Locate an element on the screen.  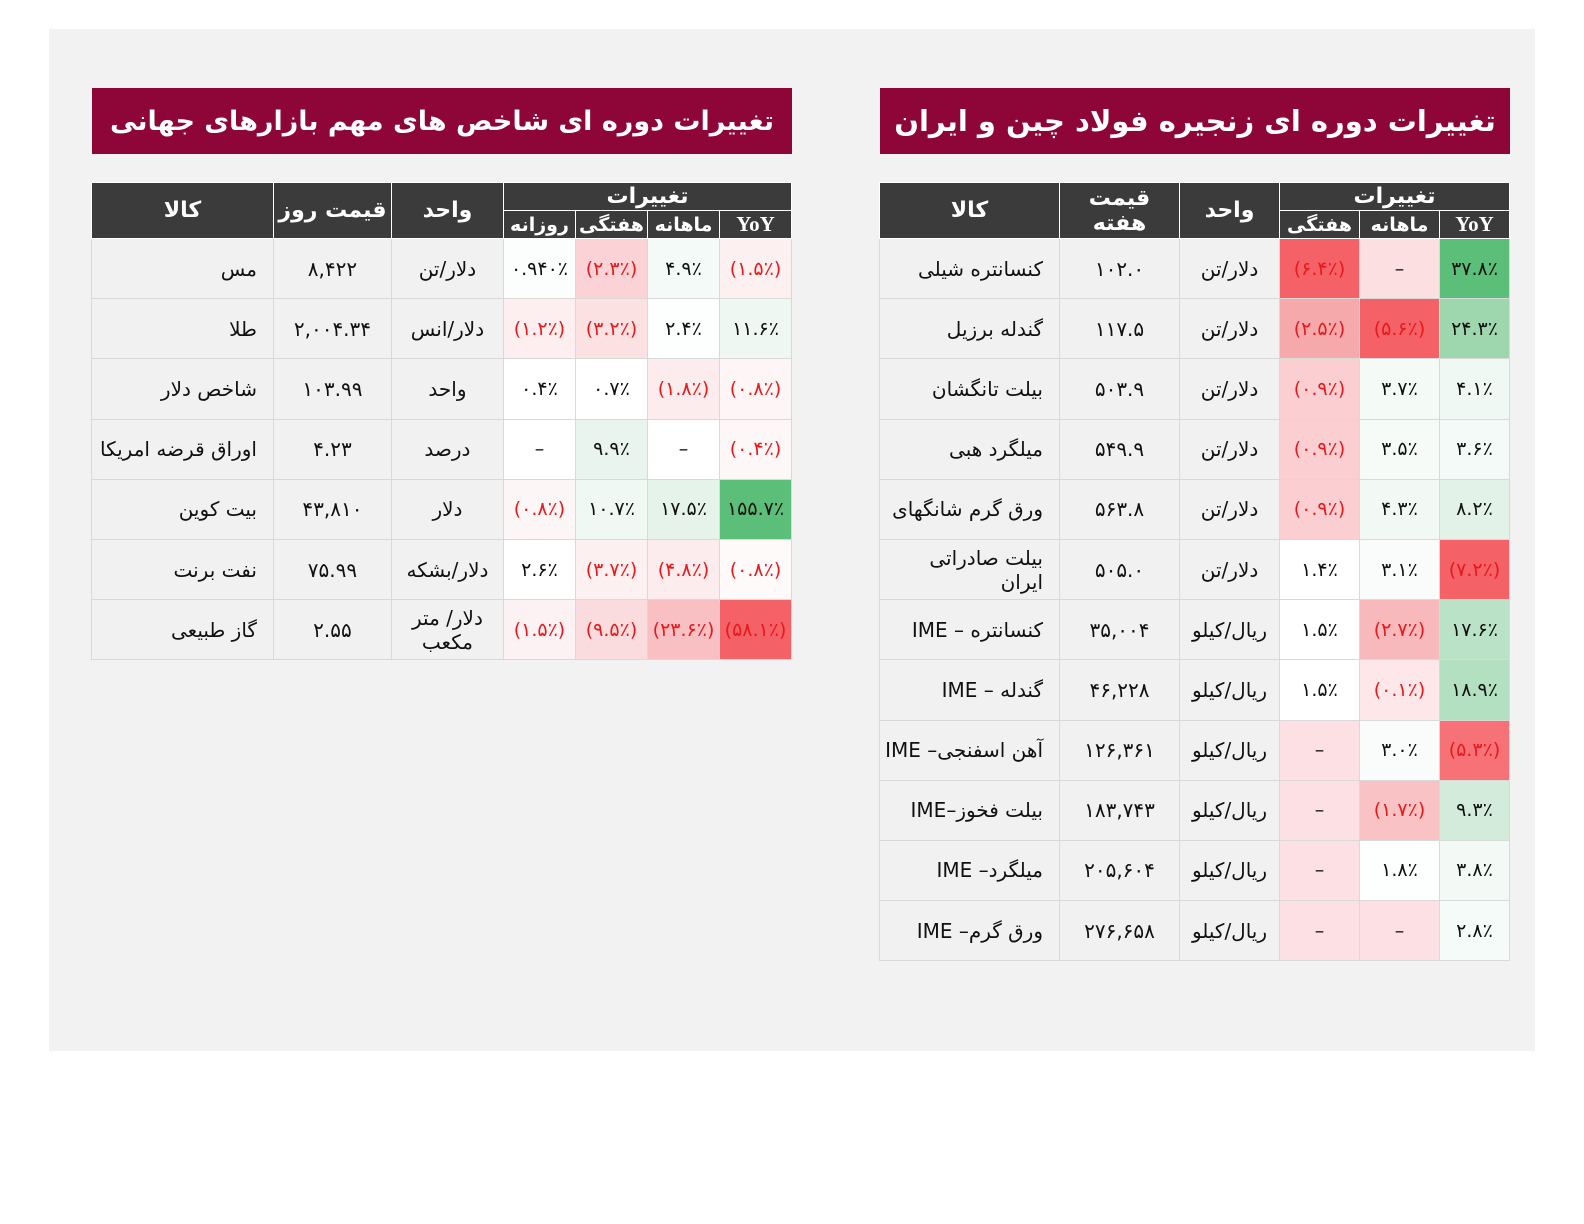
cell-yoy: (۱.۵٪) is located at coordinates (755, 268).